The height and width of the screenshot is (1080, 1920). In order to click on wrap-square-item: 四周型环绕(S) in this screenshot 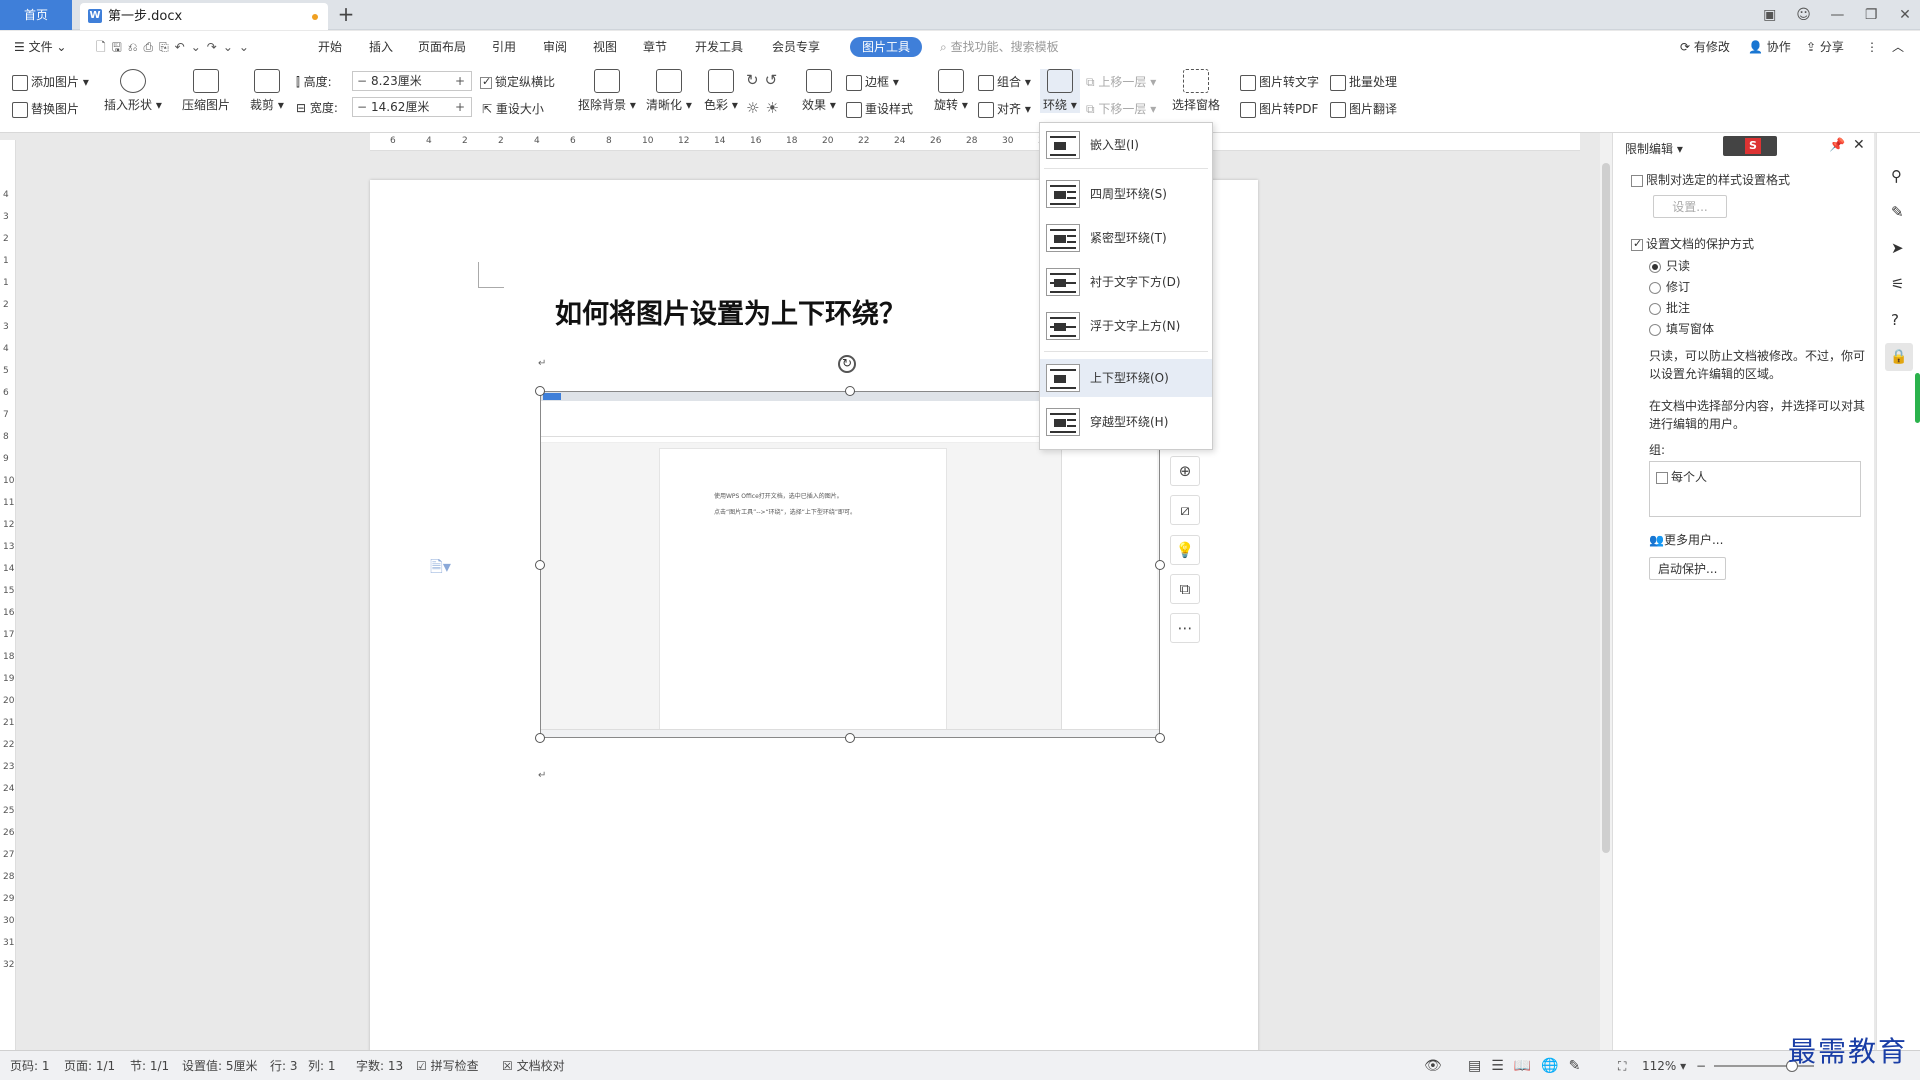, I will do `click(1126, 194)`.